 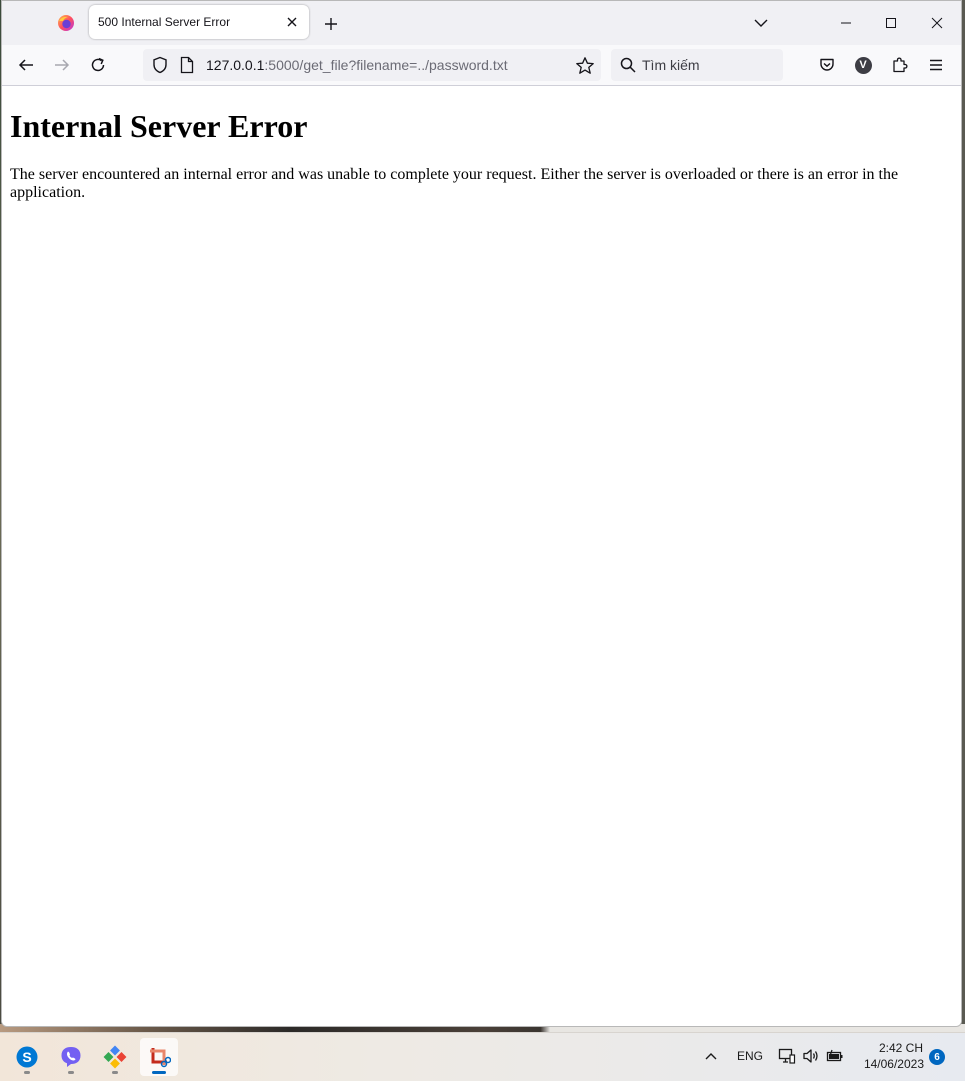 I want to click on tab-close-button, so click(x=292, y=22).